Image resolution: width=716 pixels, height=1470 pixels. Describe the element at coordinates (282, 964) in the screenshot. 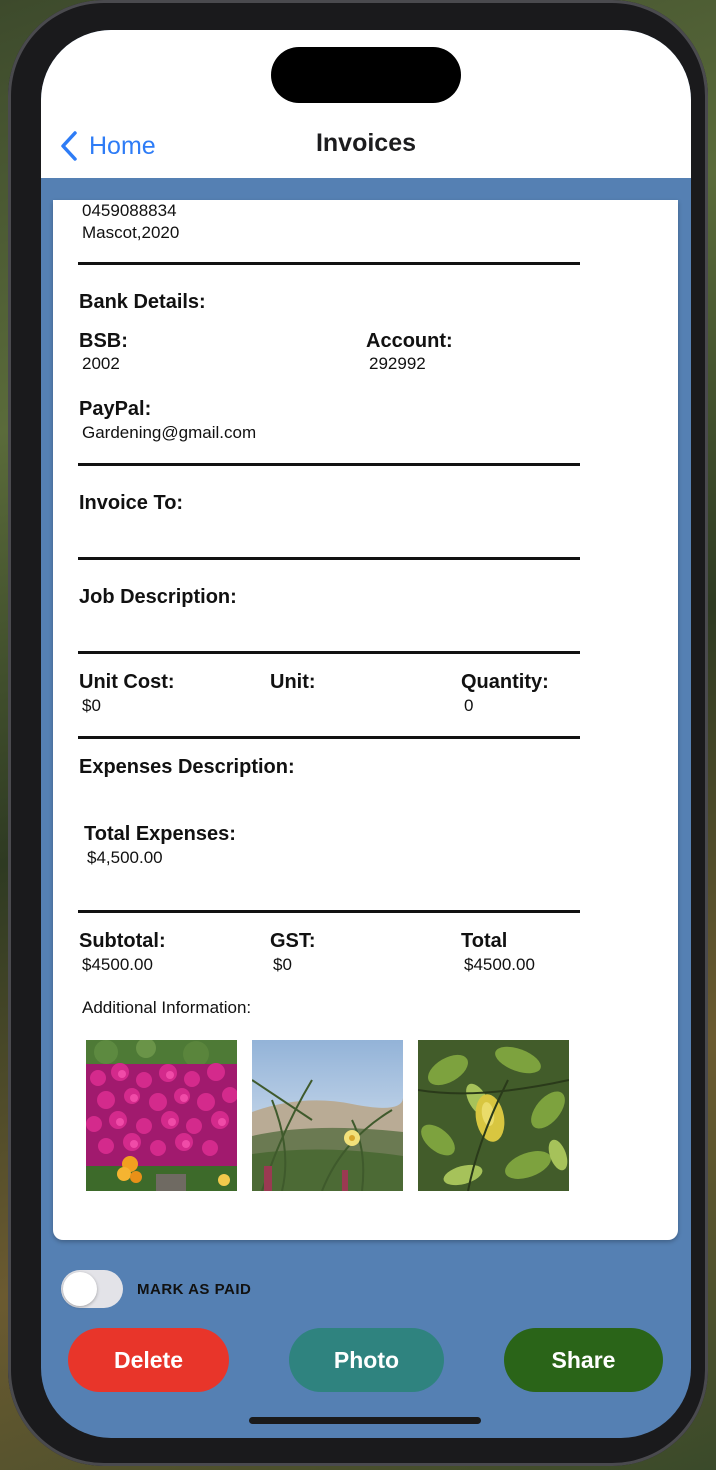

I see `gst-value: $0` at that location.